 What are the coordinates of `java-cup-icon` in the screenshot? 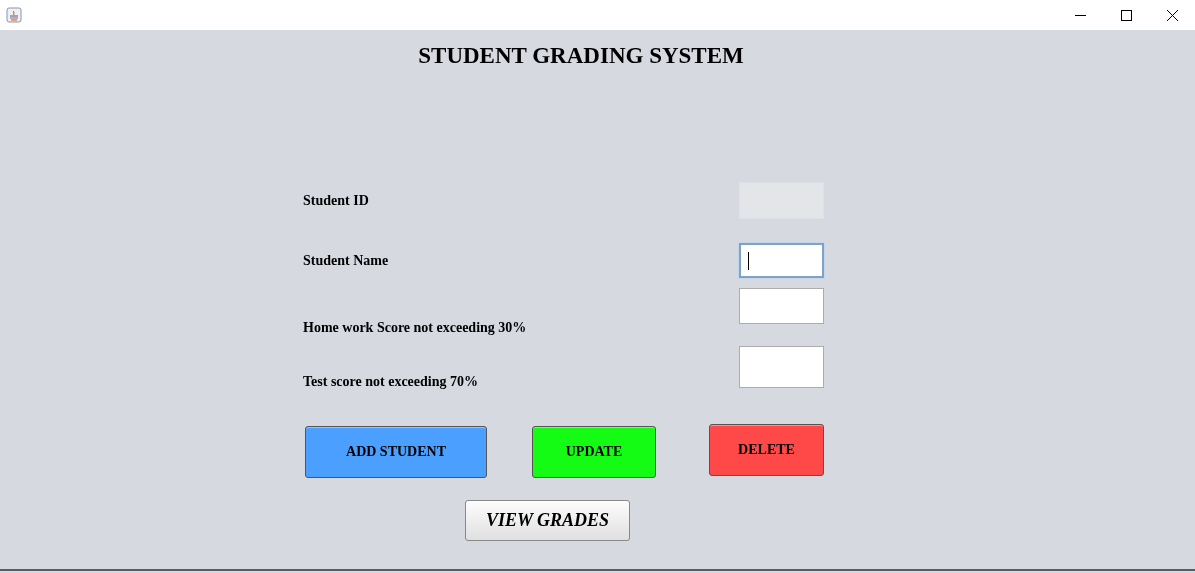 It's located at (14, 15).